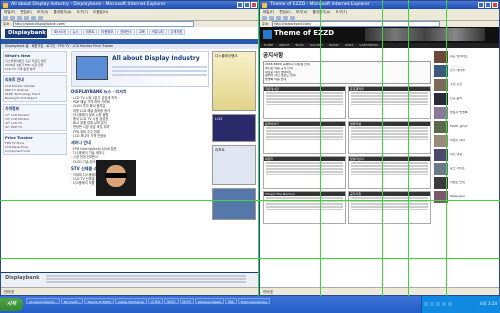 Image resolution: width=500 pixels, height=313 pixels. I want to click on side-item: Wallpaper, so click(465, 197).